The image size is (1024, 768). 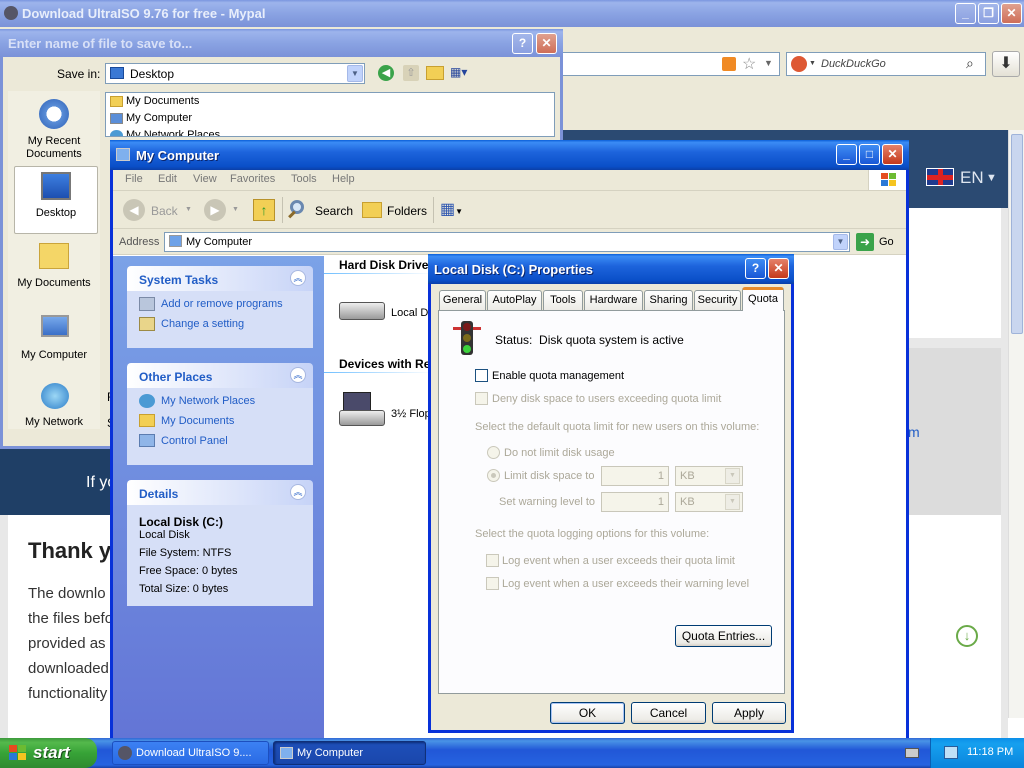 I want to click on tab-sharing: Sharing, so click(x=668, y=300).